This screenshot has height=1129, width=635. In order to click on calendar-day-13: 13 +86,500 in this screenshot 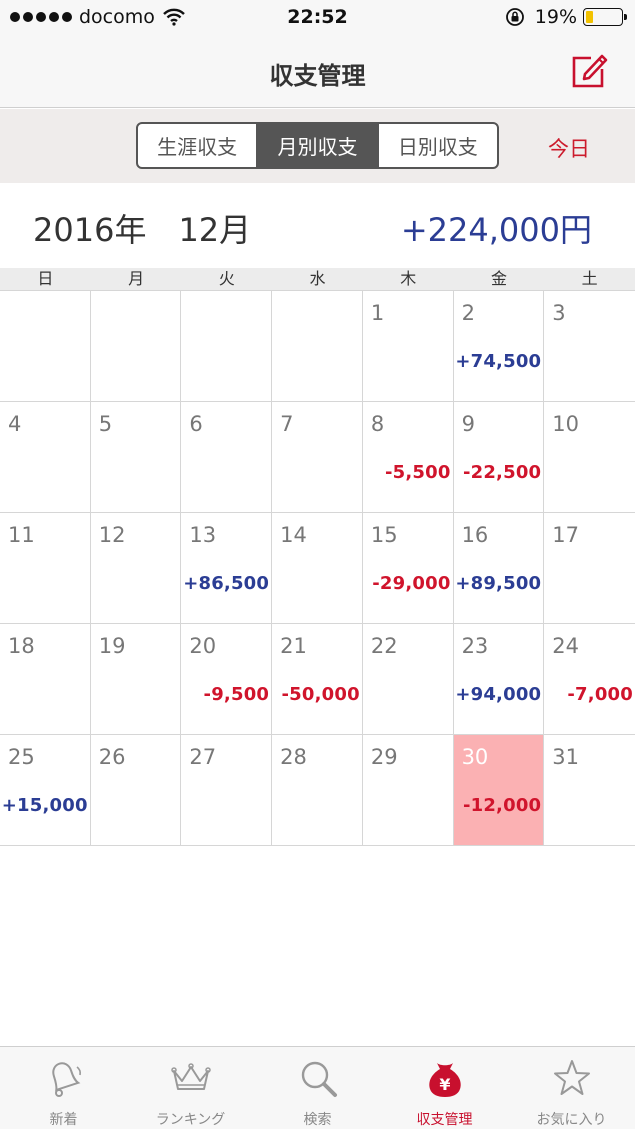, I will do `click(227, 568)`.